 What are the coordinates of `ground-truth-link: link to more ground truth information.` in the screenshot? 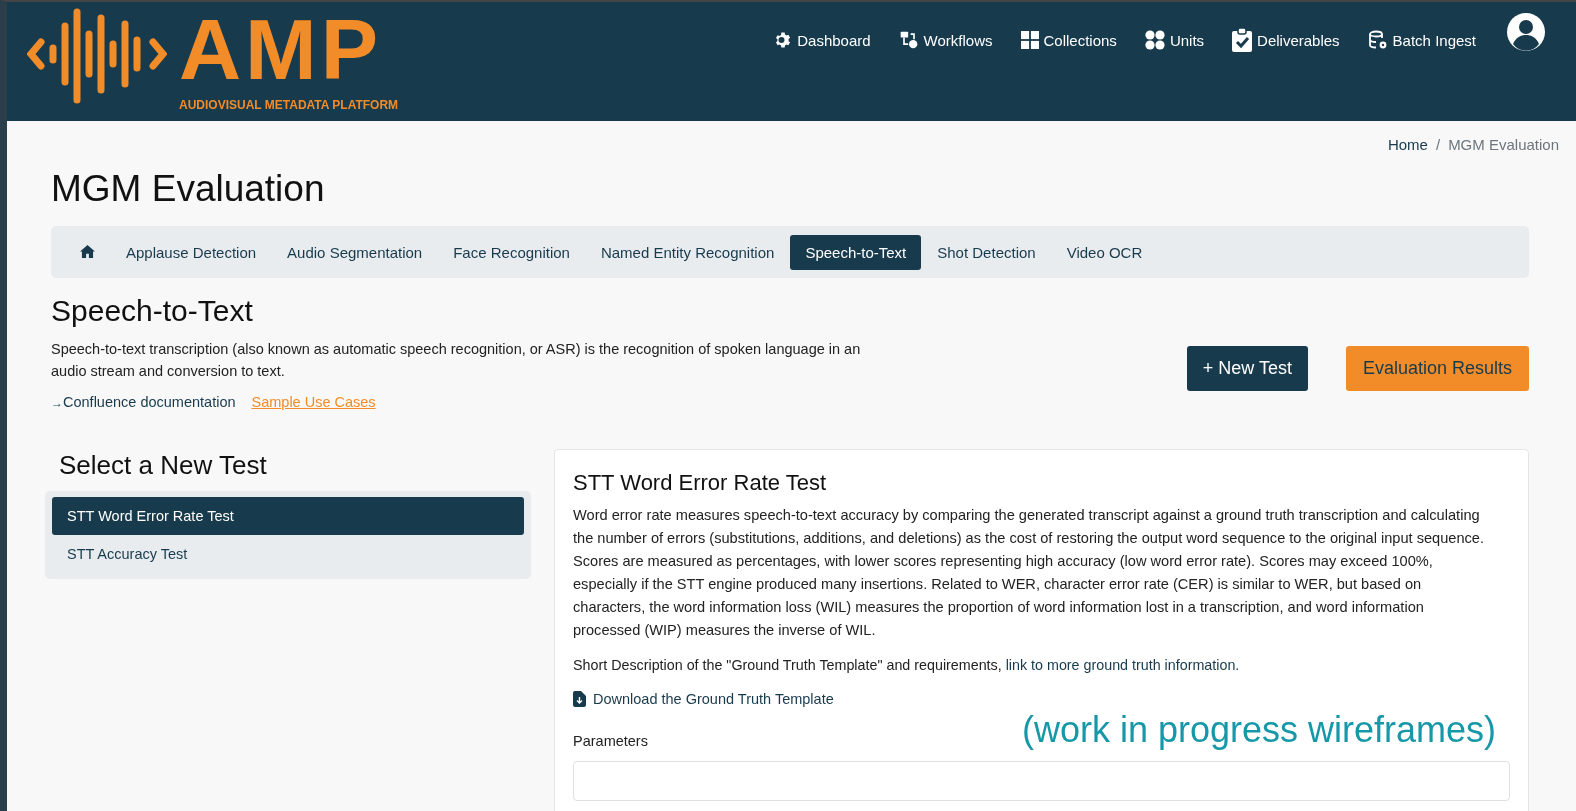 It's located at (1122, 665).